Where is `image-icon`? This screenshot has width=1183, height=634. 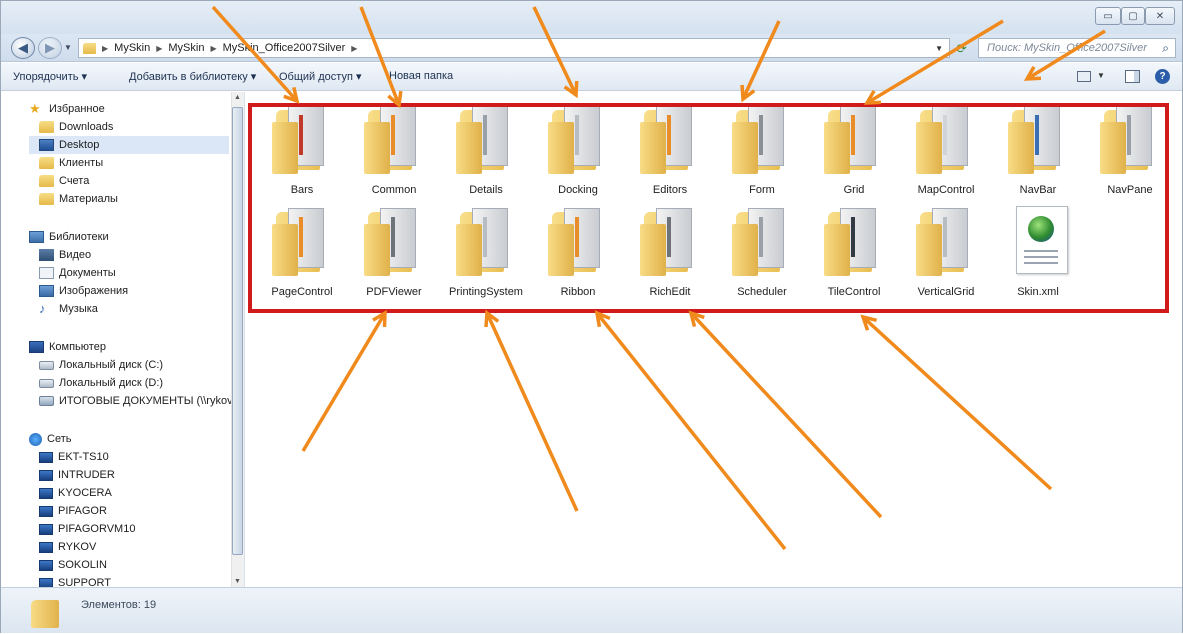 image-icon is located at coordinates (46, 291).